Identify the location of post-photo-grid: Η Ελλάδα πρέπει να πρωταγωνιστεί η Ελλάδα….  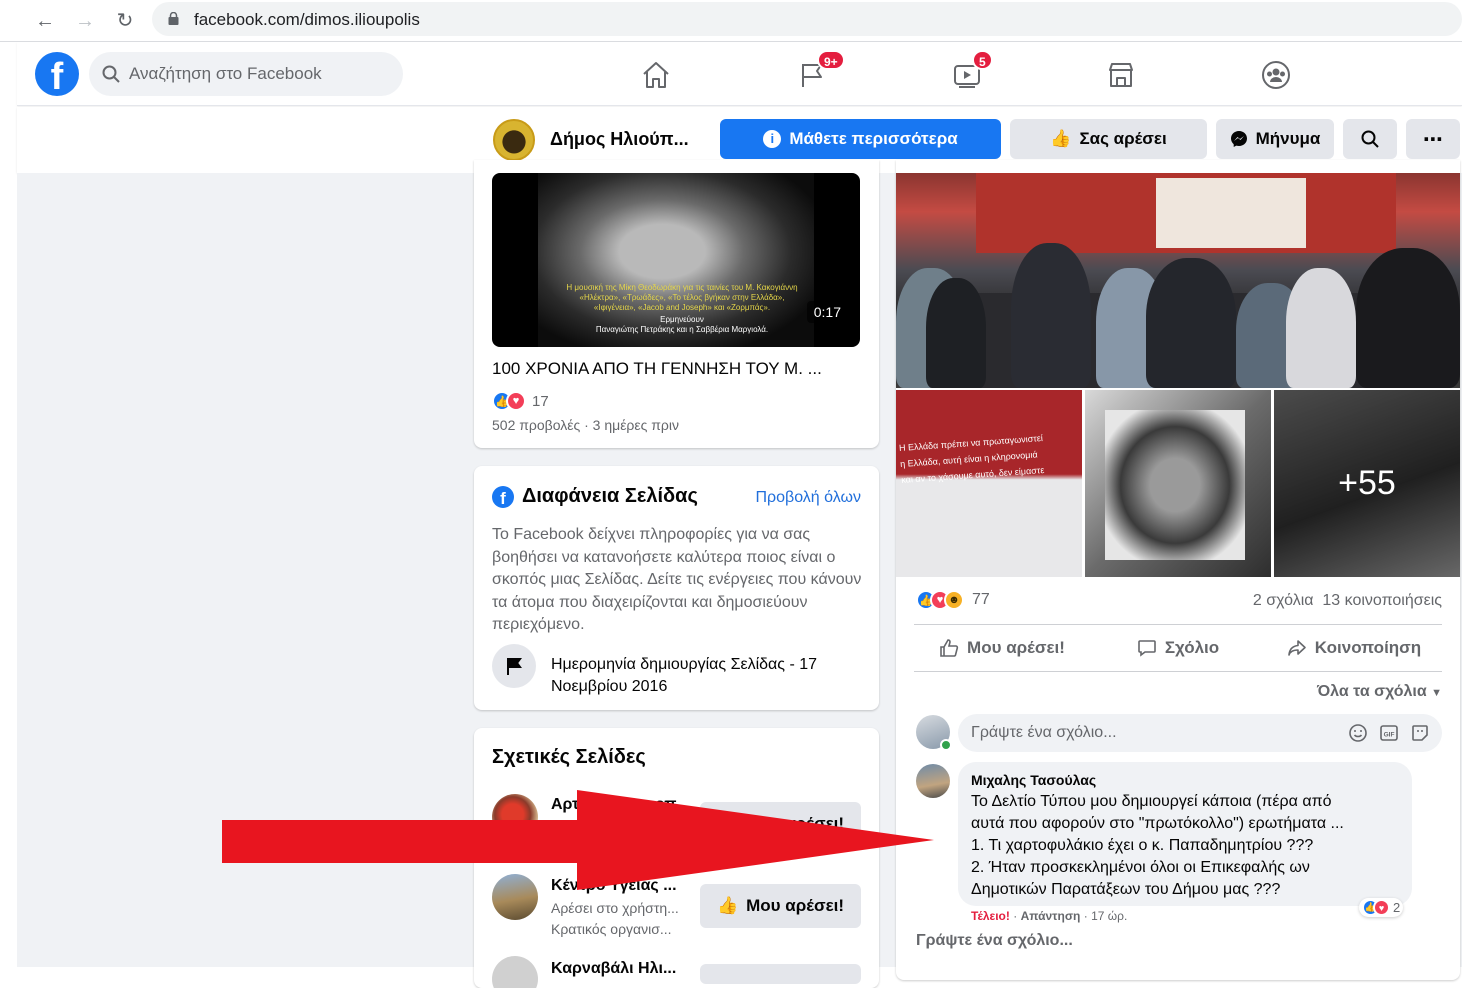
(1178, 483).